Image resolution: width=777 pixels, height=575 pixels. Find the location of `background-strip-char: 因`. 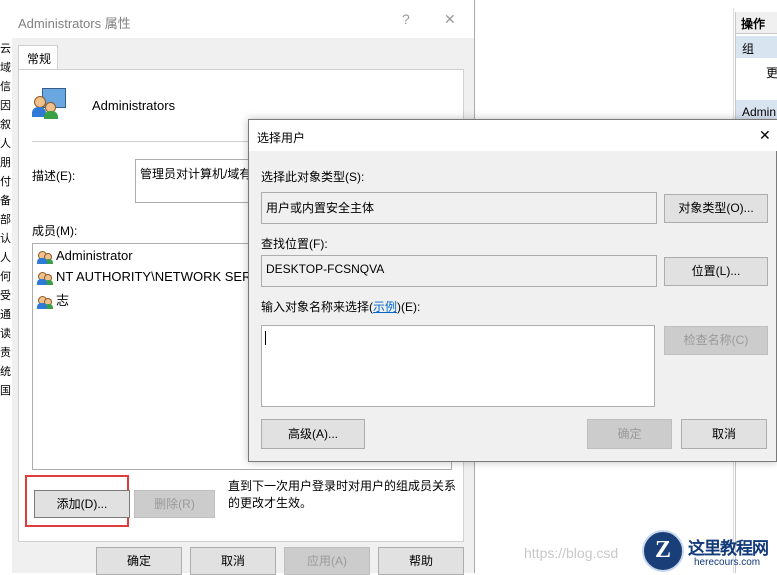

background-strip-char: 因 is located at coordinates (5, 106).